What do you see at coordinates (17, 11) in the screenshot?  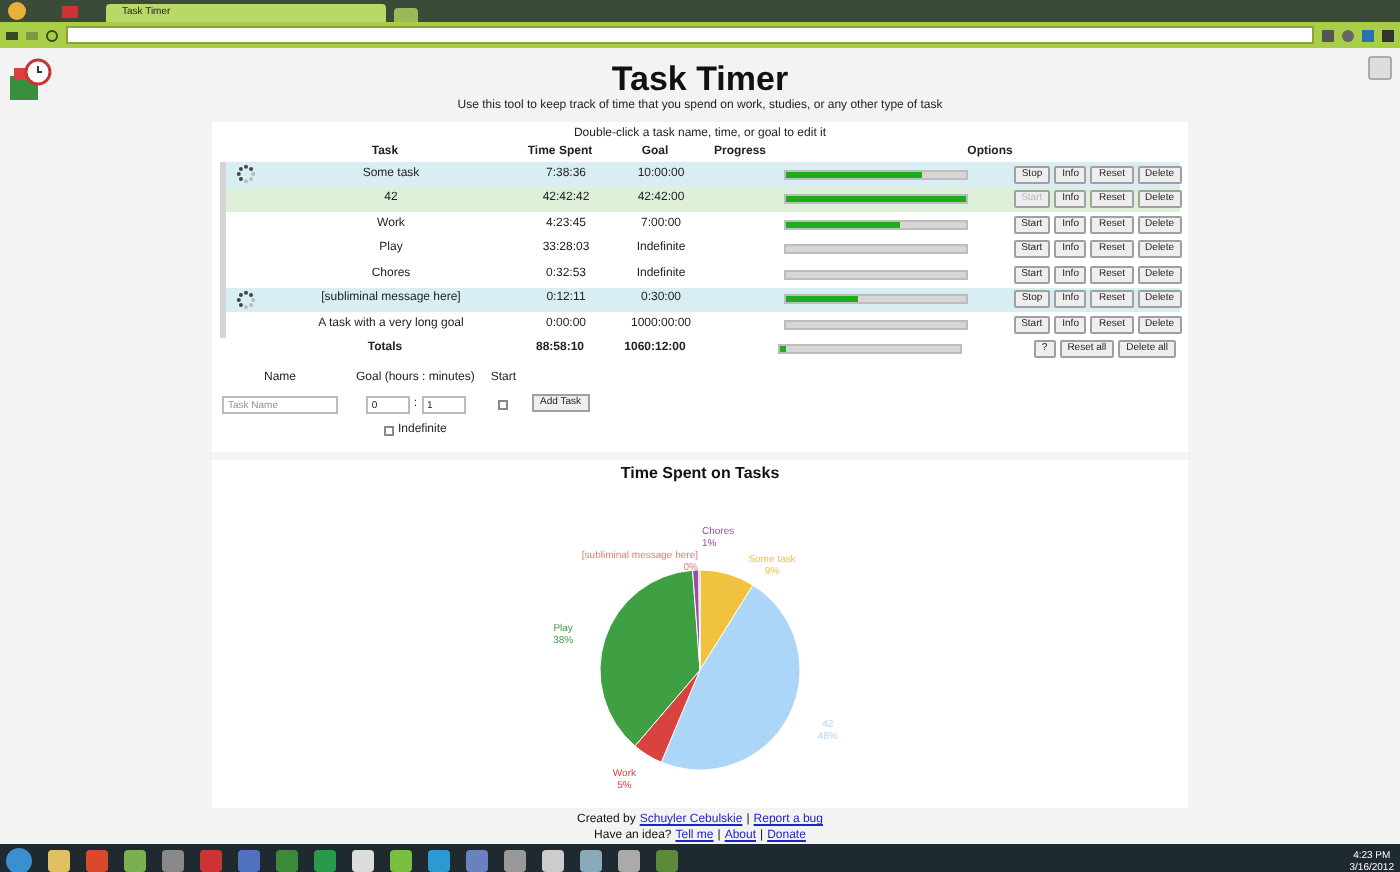 I see `avatar-icon` at bounding box center [17, 11].